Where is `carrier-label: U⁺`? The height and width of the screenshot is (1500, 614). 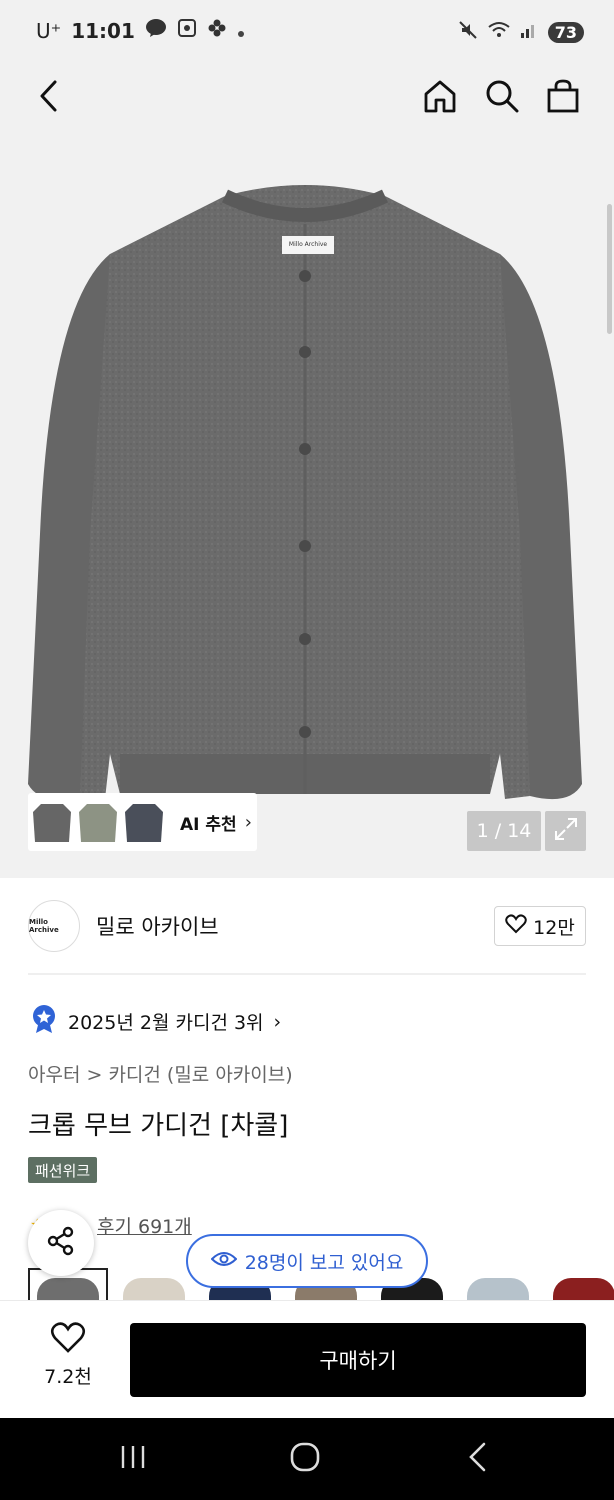
carrier-label: U⁺ is located at coordinates (49, 30).